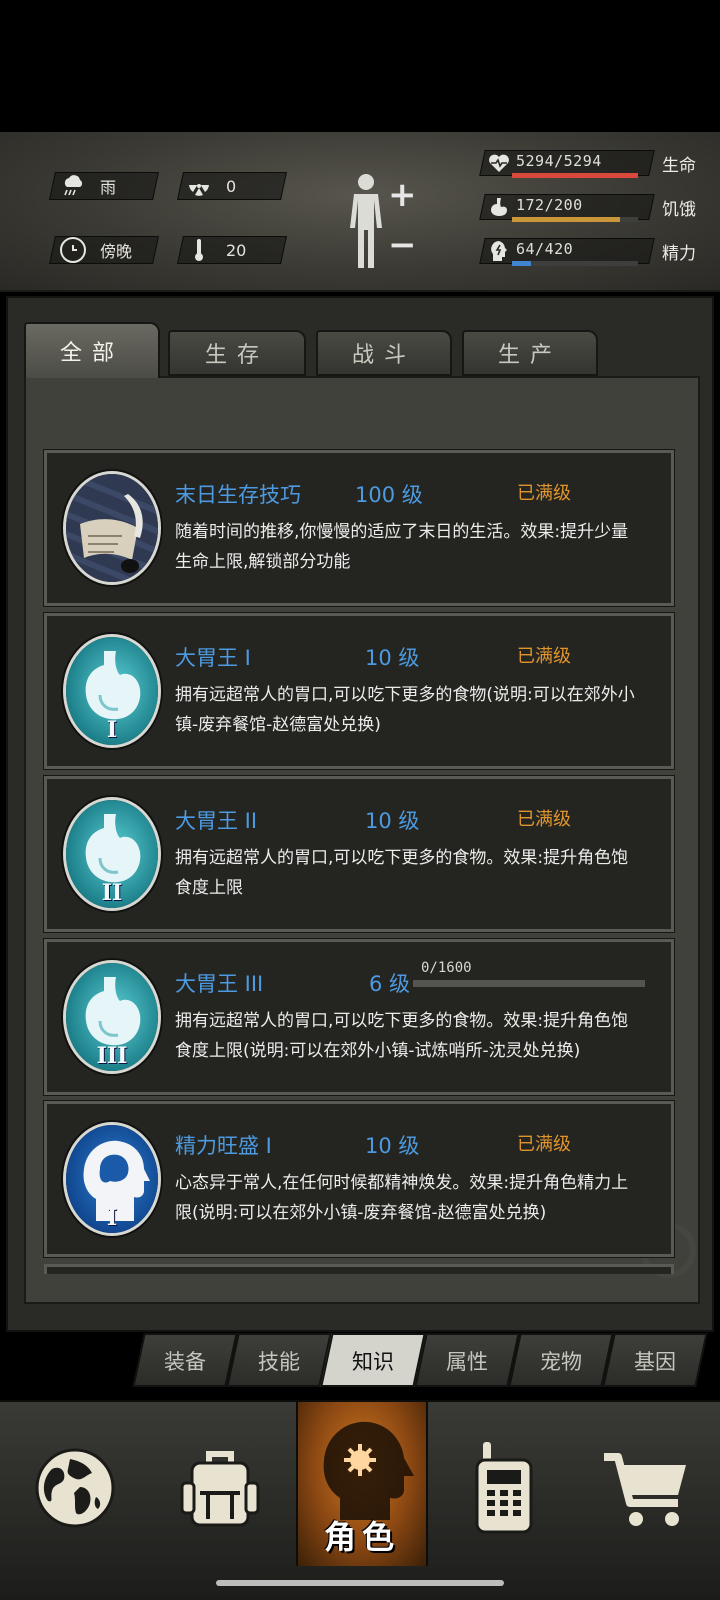 The width and height of the screenshot is (720, 1600). Describe the element at coordinates (238, 495) in the screenshot. I see `skill-title: 末日生存技巧` at that location.